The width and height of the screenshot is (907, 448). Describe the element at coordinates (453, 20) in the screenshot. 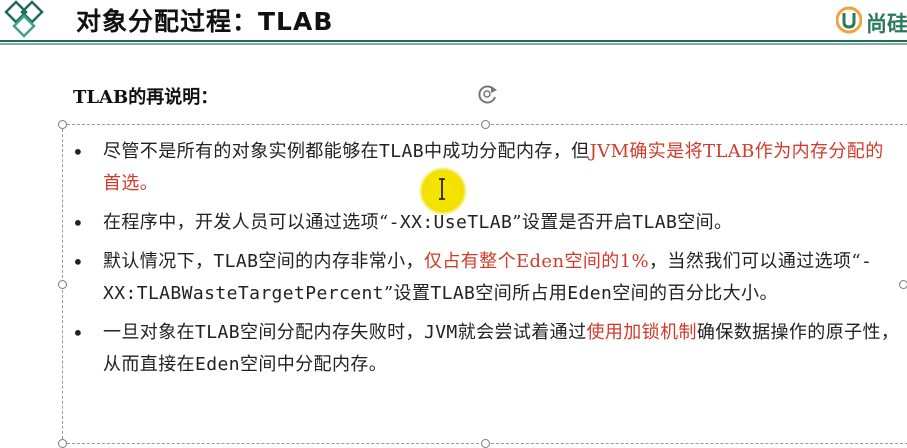

I see `slide-header: 对象分配过程：TLAB 尚硅` at that location.